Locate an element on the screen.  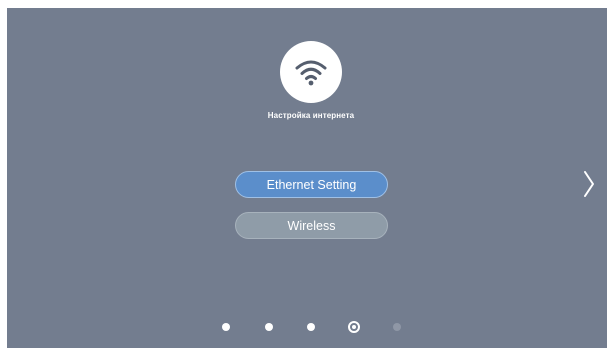
wireless-button: Wireless is located at coordinates (311, 225).